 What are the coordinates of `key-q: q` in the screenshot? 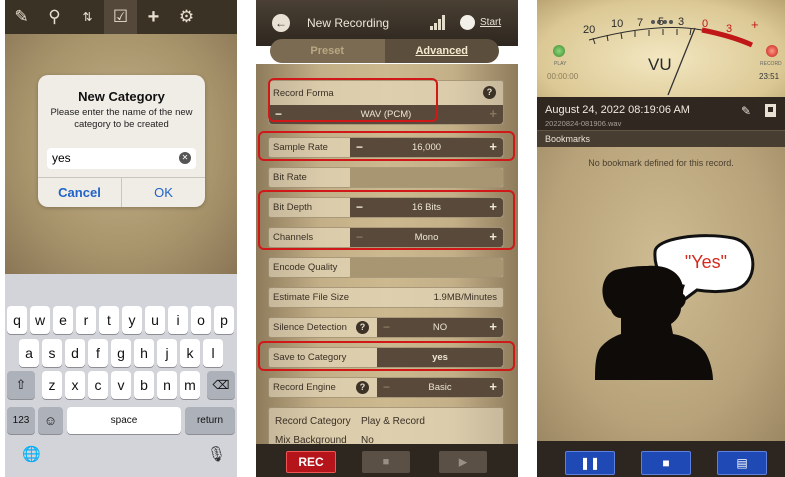 It's located at (17, 320).